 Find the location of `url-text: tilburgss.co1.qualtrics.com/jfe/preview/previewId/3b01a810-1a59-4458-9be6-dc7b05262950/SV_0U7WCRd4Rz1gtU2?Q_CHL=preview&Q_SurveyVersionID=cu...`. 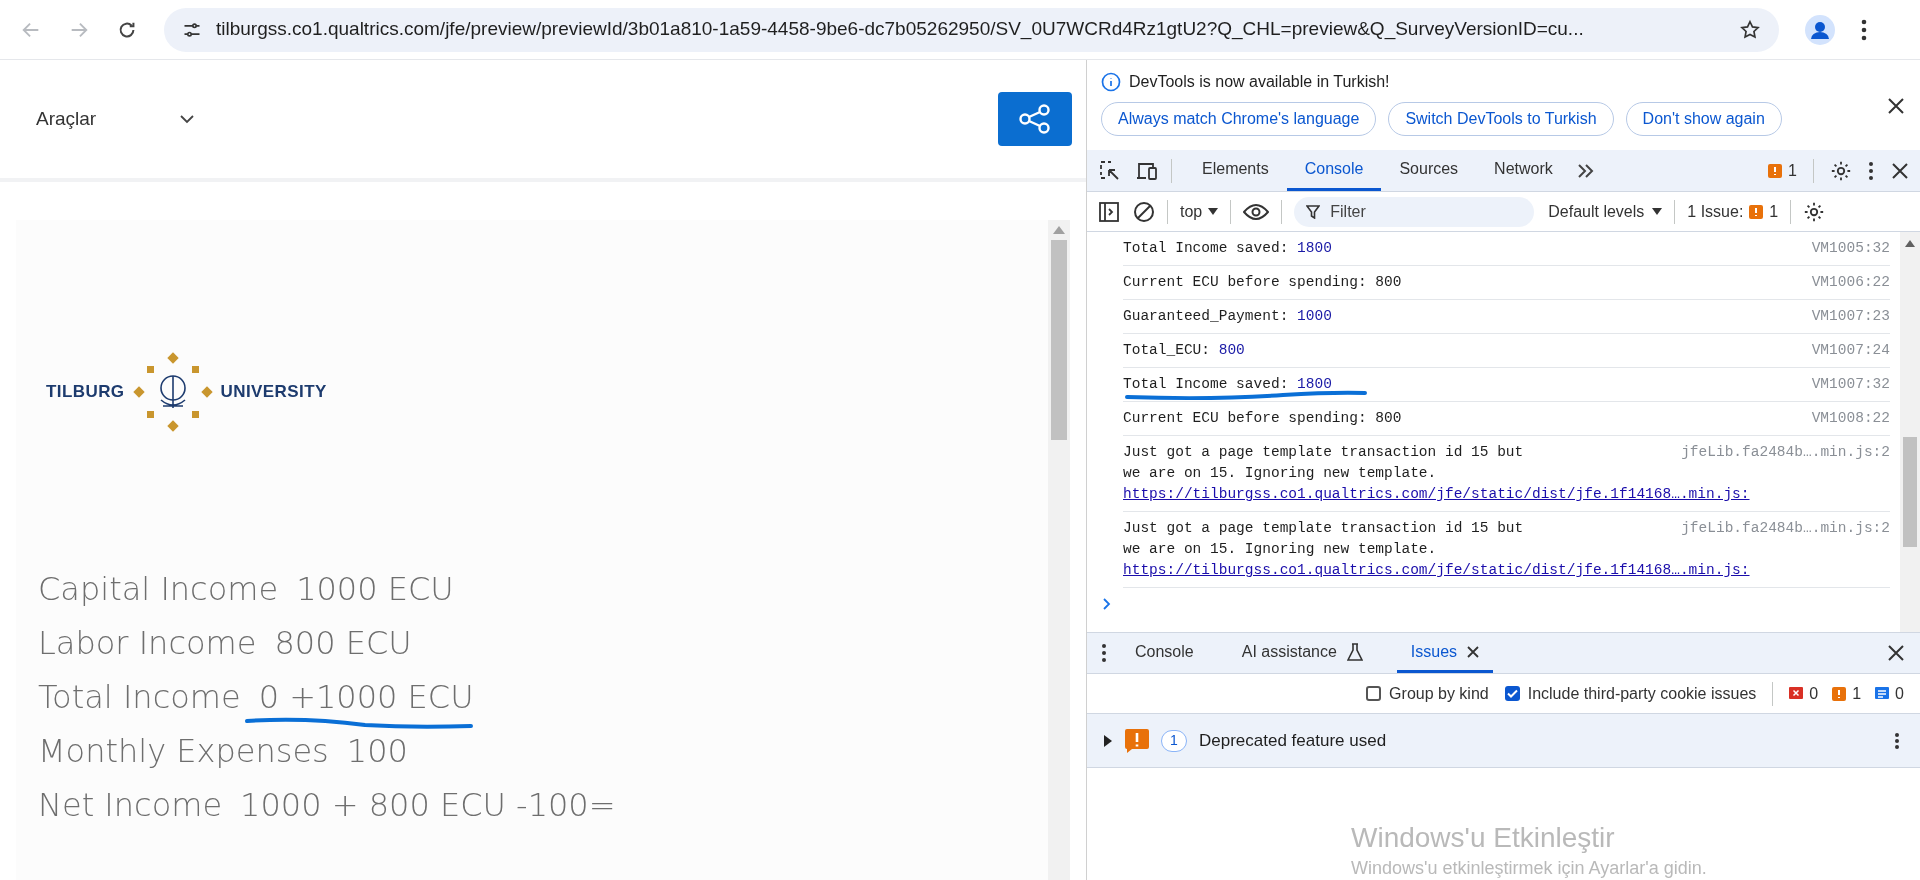

url-text: tilburgss.co1.qualtrics.com/jfe/preview/previewId/3b01a810-1a59-4458-9be6-dc7b05262950/SV_0U7WCRd4Rz1gtU2?Q_CHL=preview&Q_SurveyVersionID=cu... is located at coordinates (900, 29).